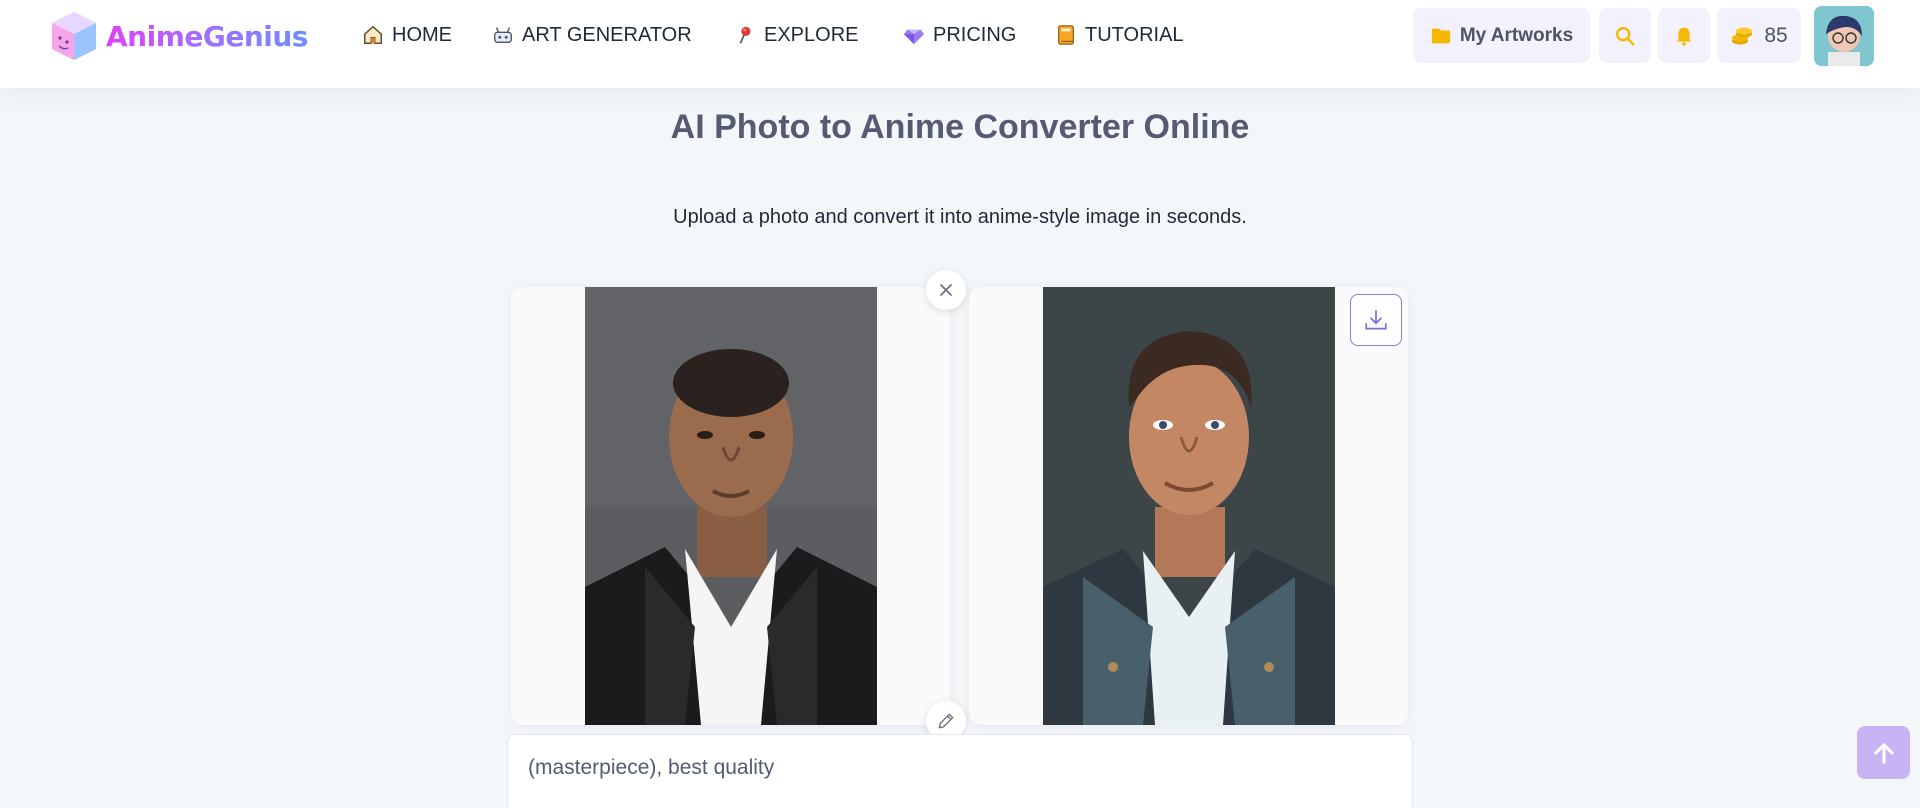 This screenshot has height=808, width=1920. What do you see at coordinates (373, 34) in the screenshot?
I see `home-icon` at bounding box center [373, 34].